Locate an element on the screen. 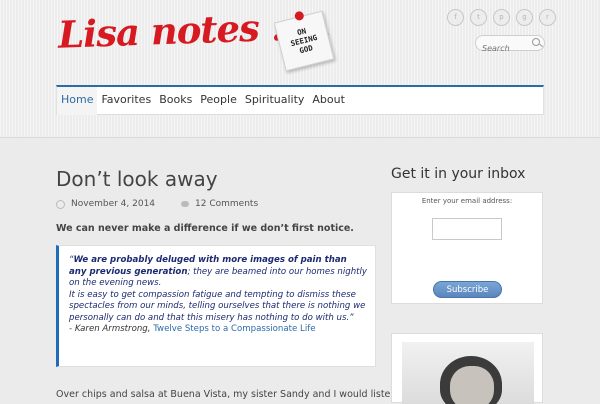 Image resolution: width=600 pixels, height=404 pixels. post-meta: November 4, 2014 12 Comments is located at coordinates (157, 204).